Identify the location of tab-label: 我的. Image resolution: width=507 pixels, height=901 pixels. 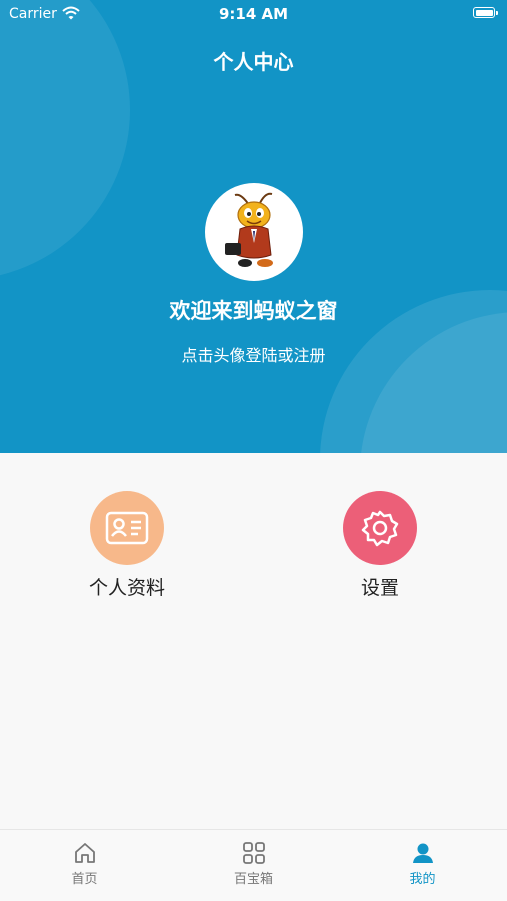
(422, 879).